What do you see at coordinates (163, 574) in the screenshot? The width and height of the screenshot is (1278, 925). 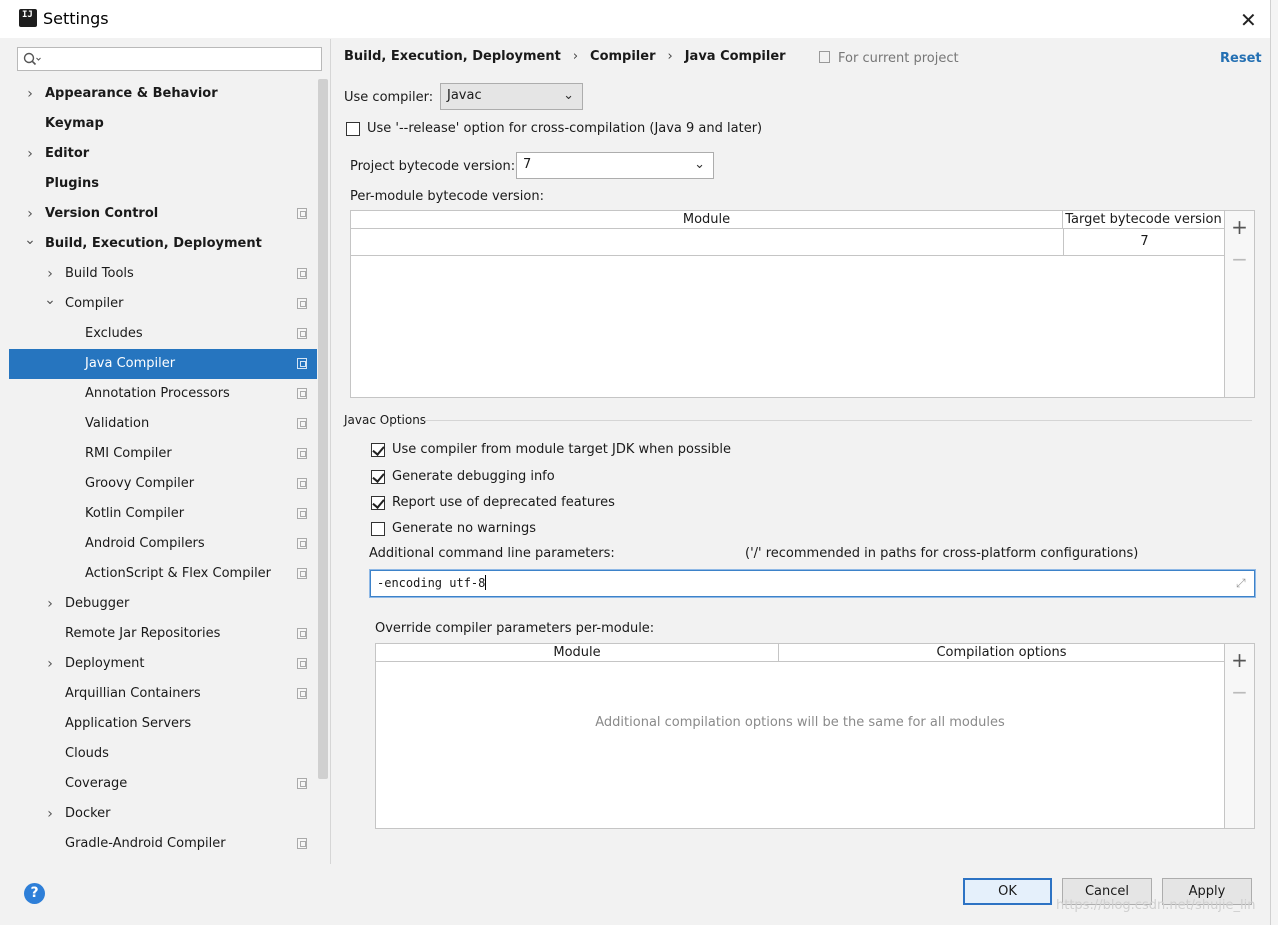 I see `sidebar-item-actionscript-flex-compiler: ActionScript & Flex Compiler` at bounding box center [163, 574].